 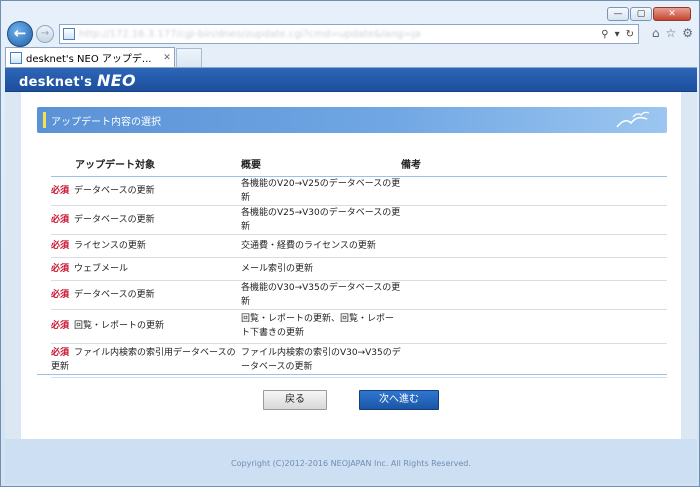 I want to click on dropdown-icon: ▾, so click(x=617, y=34).